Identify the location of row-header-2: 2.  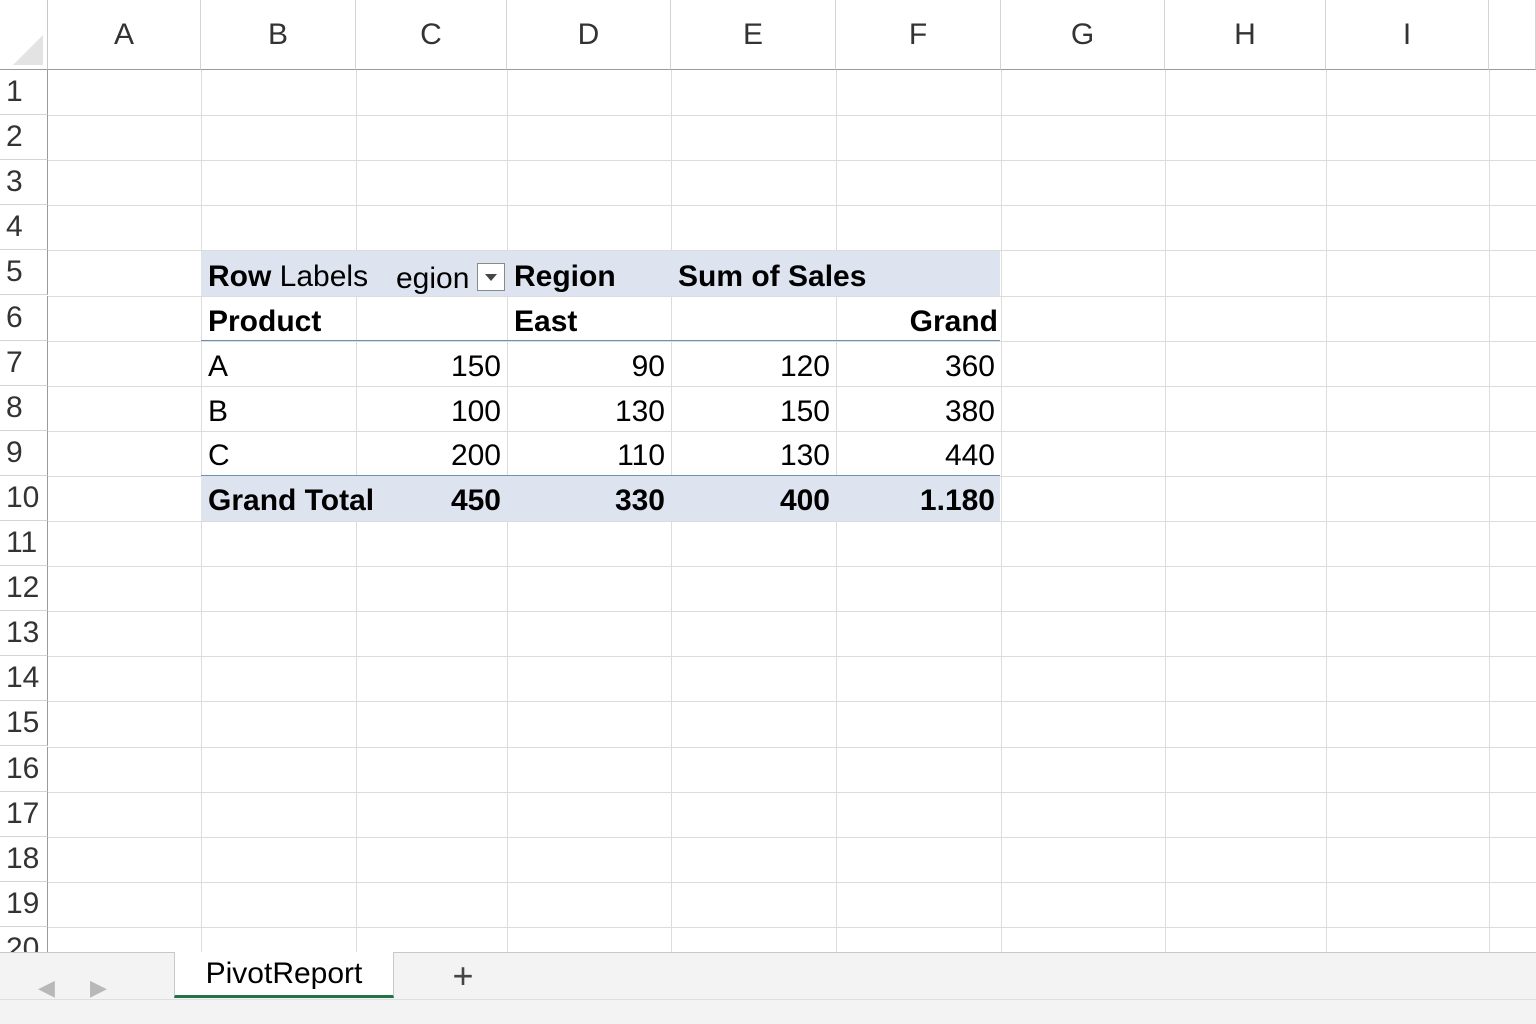
(24, 138).